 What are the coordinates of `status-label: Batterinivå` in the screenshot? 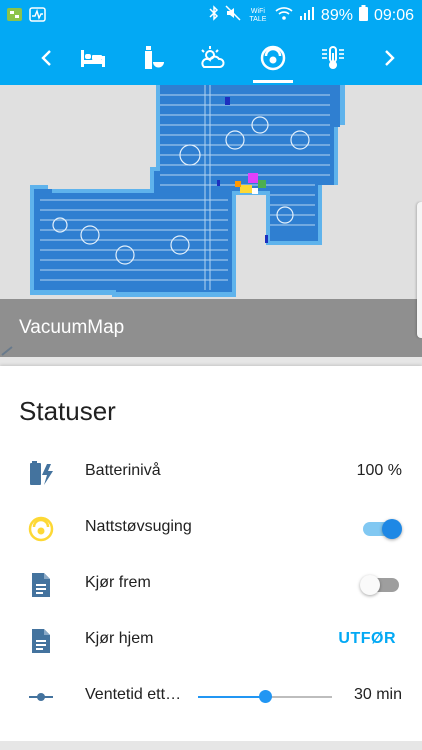 It's located at (123, 470).